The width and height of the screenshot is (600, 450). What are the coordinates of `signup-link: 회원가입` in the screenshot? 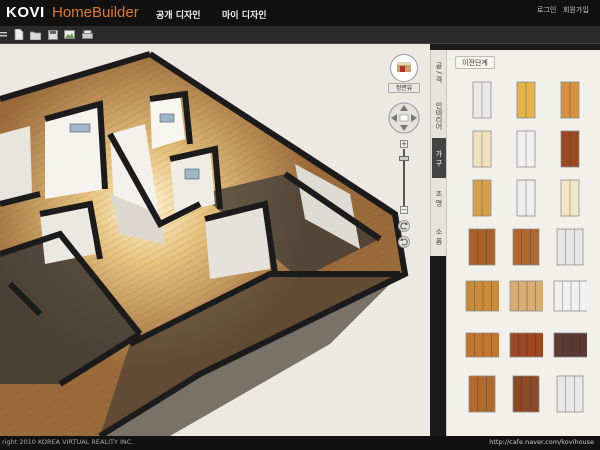 It's located at (576, 10).